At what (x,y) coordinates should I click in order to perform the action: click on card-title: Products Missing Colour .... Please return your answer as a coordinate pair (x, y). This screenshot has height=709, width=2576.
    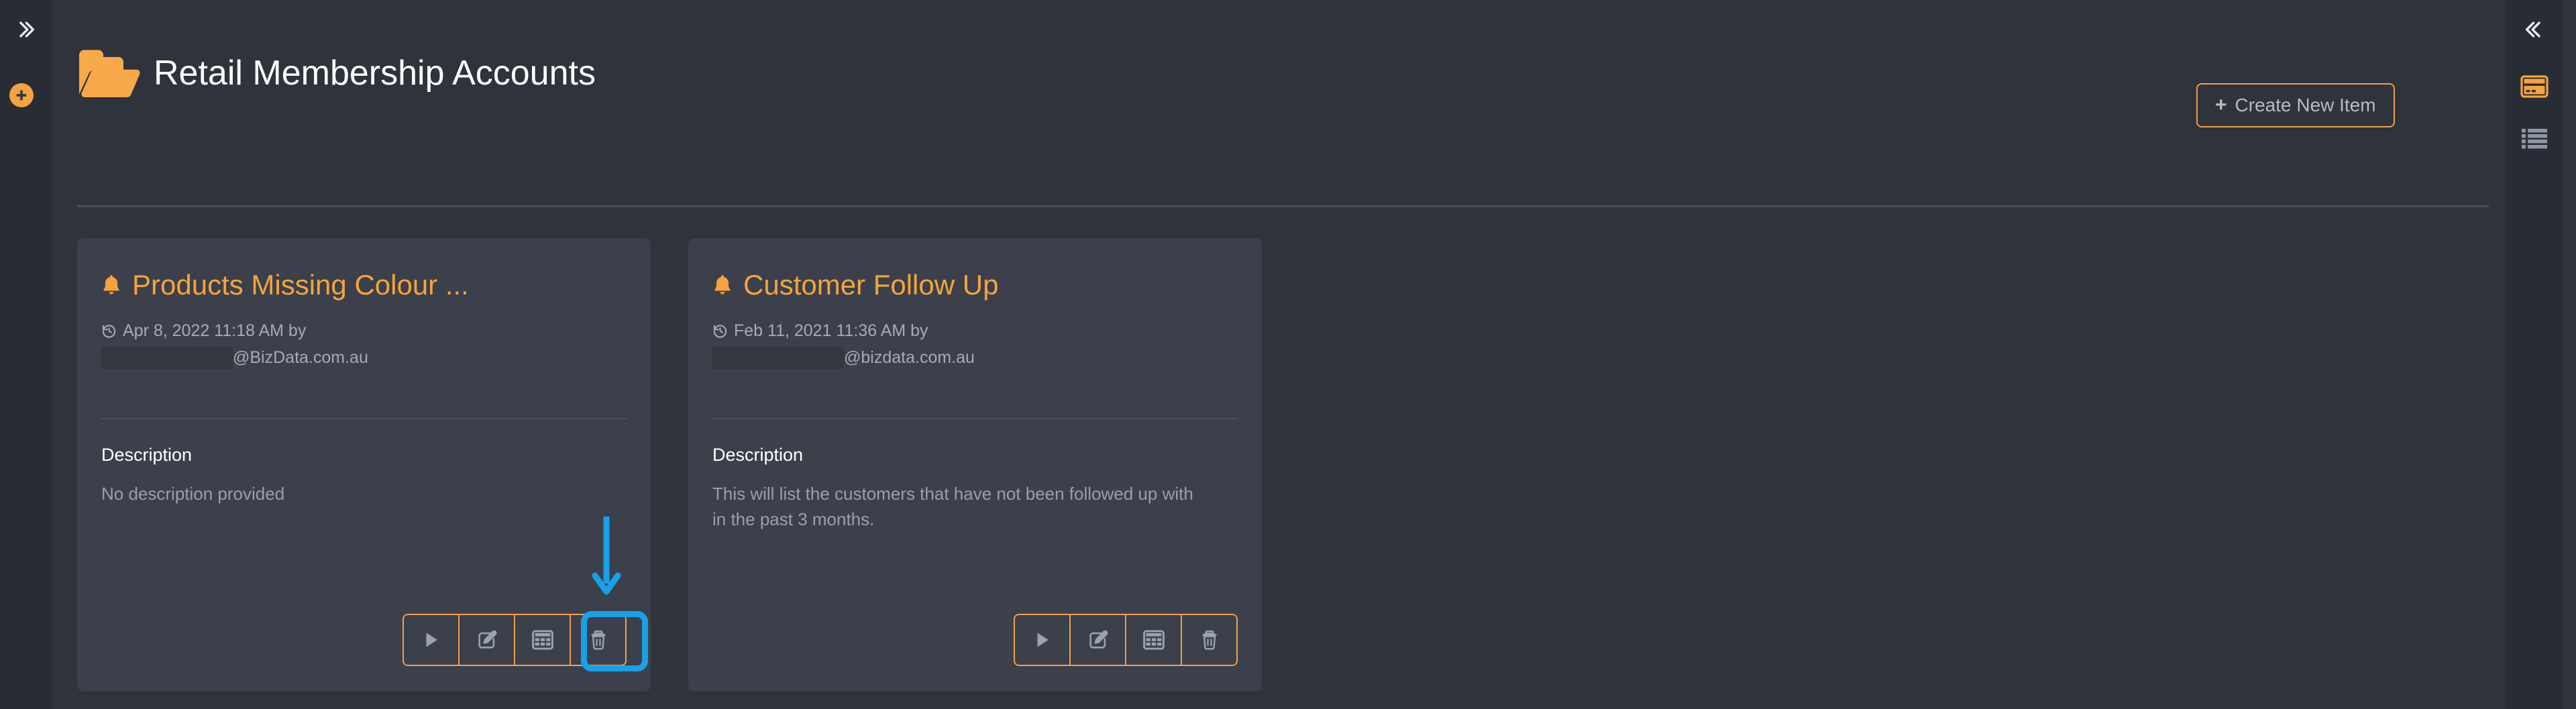
    Looking at the image, I should click on (300, 285).